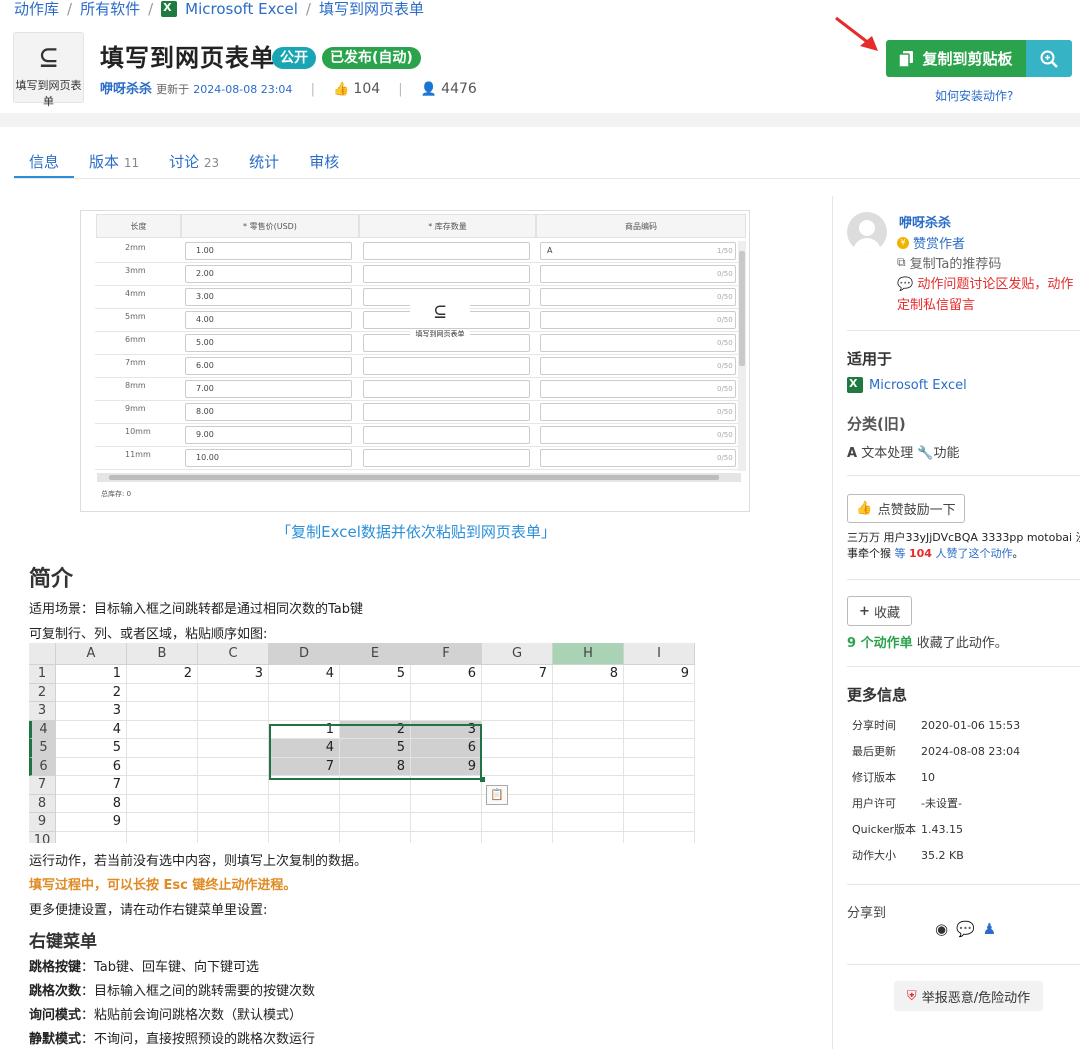  What do you see at coordinates (268, 412) in the screenshot?
I see `price-input: 8.00` at bounding box center [268, 412].